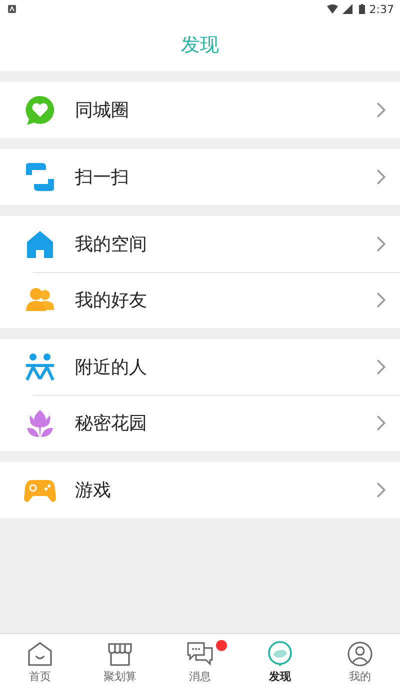  I want to click on battery-icon, so click(362, 9).